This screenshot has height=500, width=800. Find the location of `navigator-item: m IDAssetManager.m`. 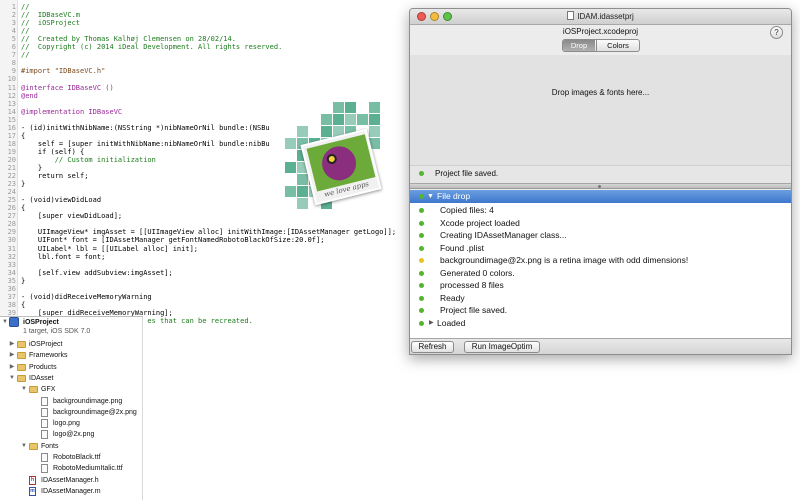

navigator-item: m IDAssetManager.m is located at coordinates (71, 491).